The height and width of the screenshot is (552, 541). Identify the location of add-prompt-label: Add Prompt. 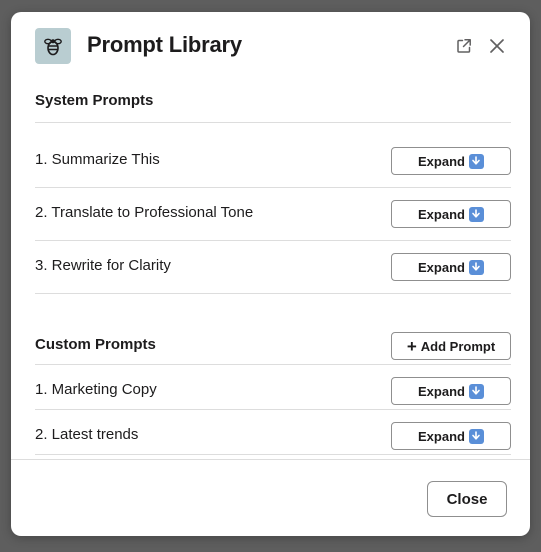
(458, 346).